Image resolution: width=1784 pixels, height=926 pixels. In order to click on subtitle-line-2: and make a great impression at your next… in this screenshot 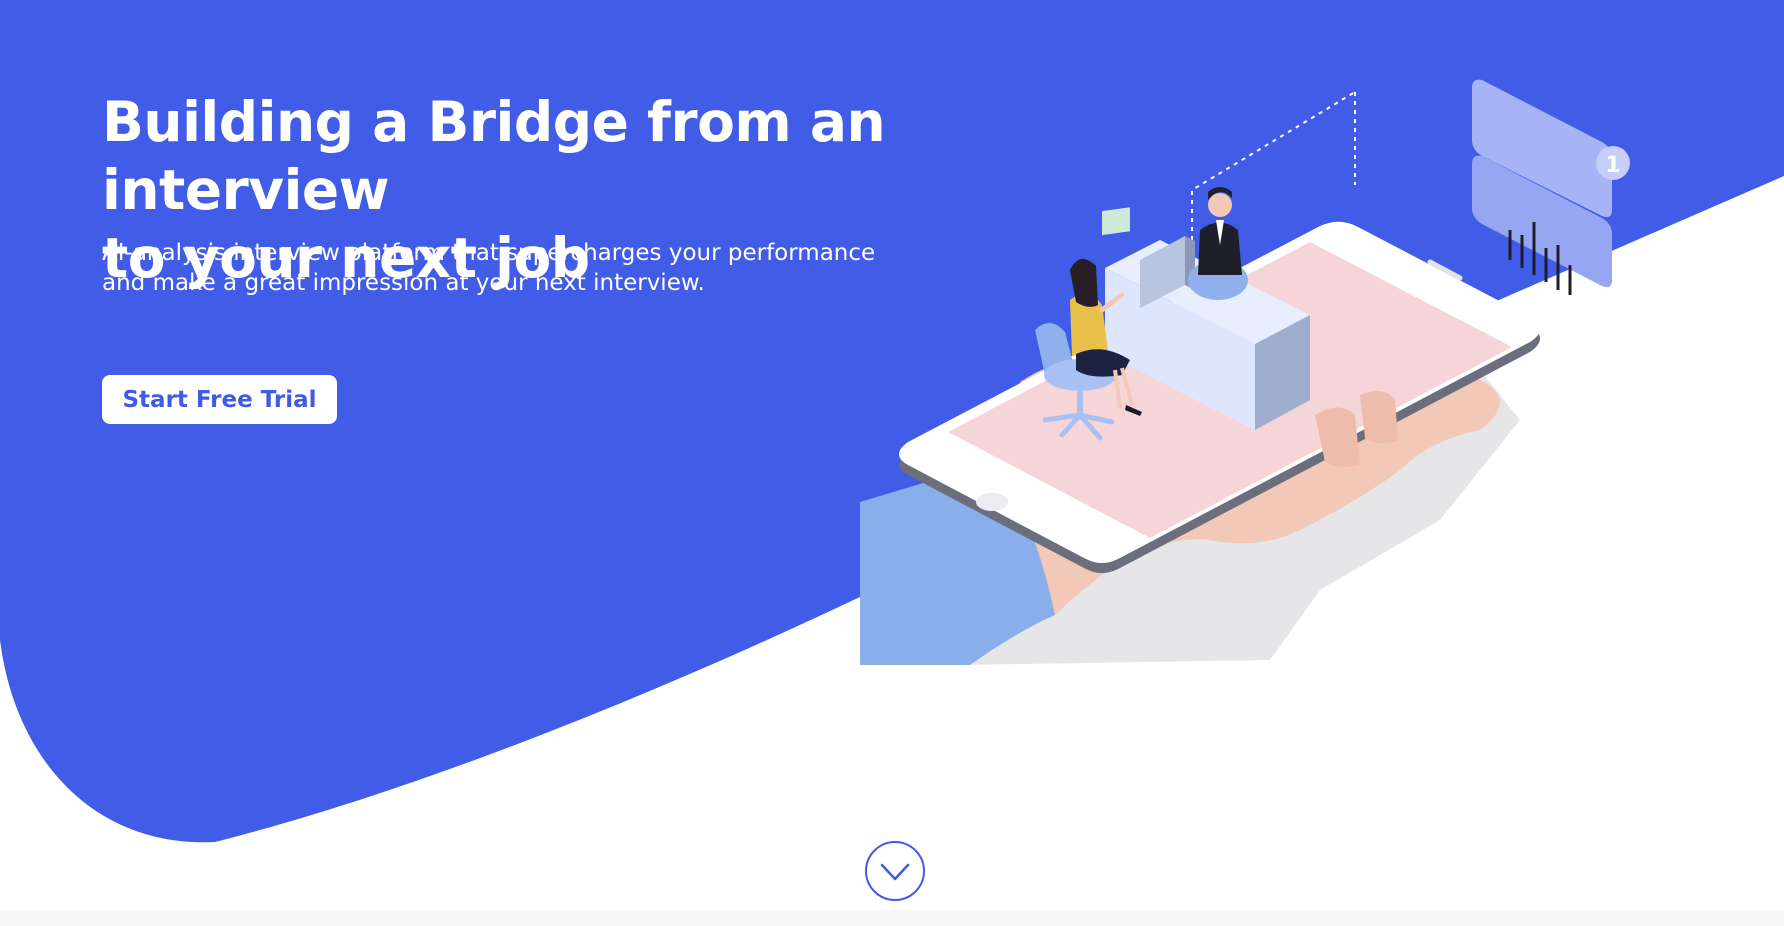, I will do `click(403, 283)`.